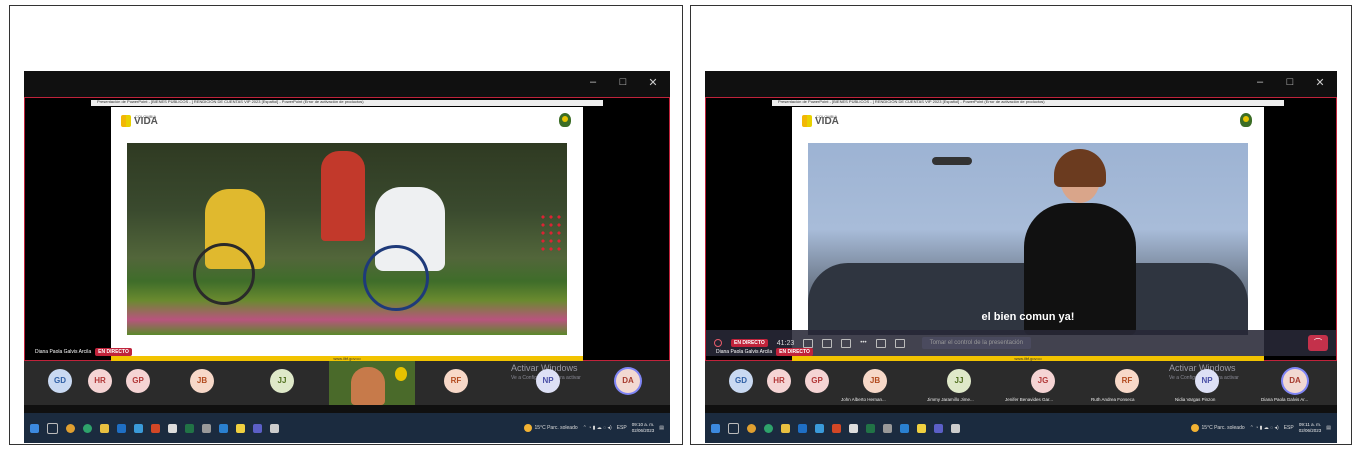 This screenshot has height=457, width=1362. Describe the element at coordinates (846, 343) in the screenshot. I see `share-icon` at that location.